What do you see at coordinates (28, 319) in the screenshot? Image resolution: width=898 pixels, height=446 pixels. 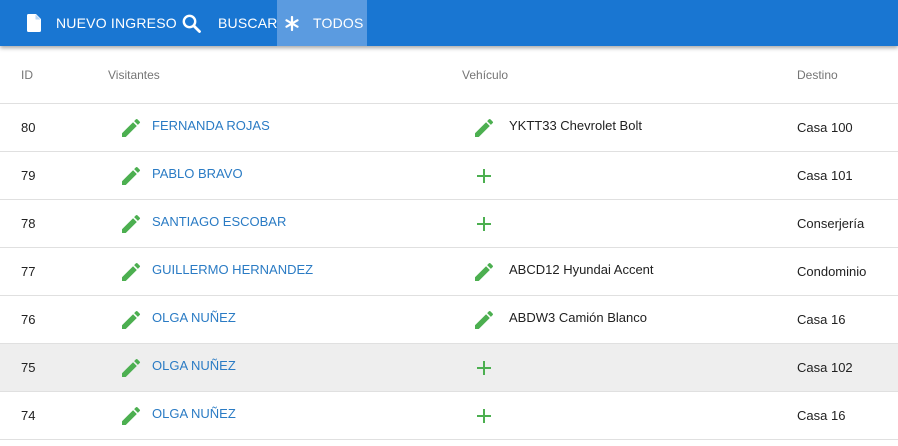 I see `row-id: 76` at bounding box center [28, 319].